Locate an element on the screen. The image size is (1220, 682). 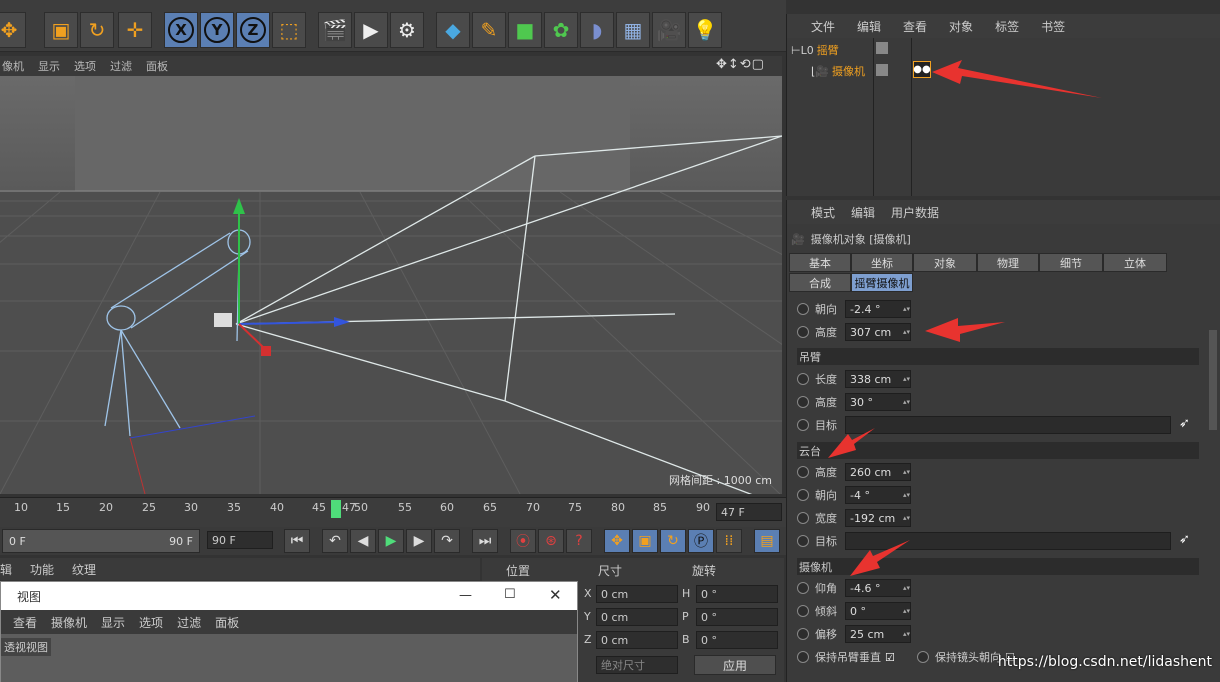
close-icon: ✕ is located at coordinates (555, 595).